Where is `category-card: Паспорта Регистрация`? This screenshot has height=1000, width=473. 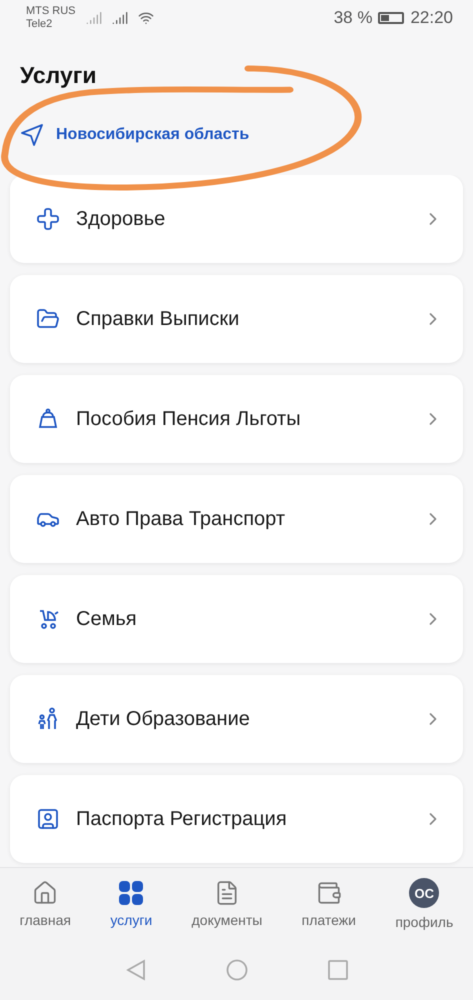 category-card: Паспорта Регистрация is located at coordinates (236, 819).